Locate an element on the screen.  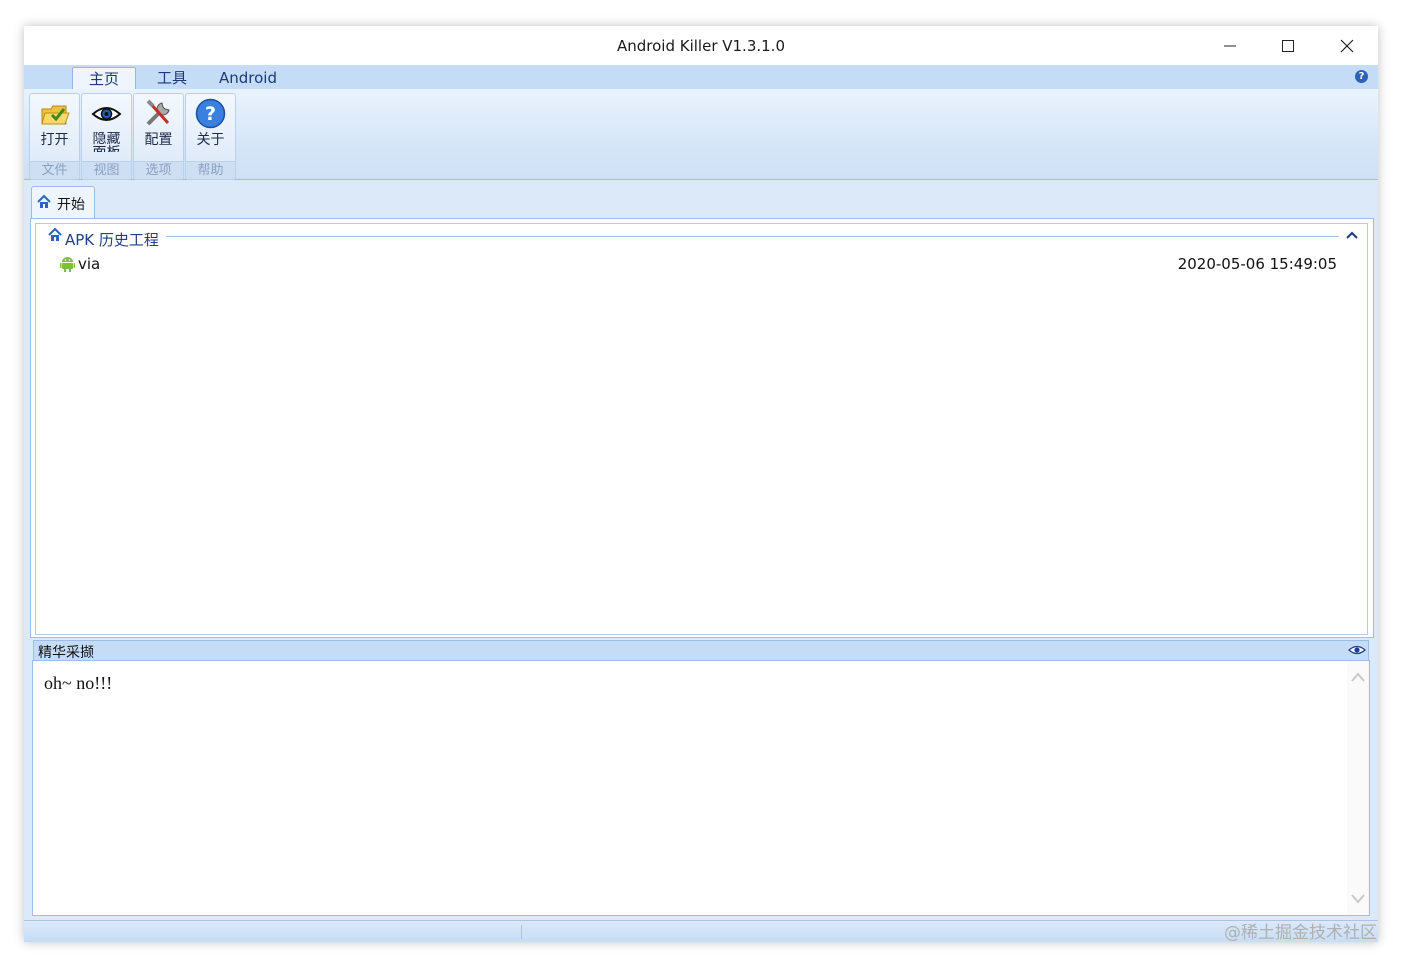
ribbon-group-view: 隐藏面板 视图 is located at coordinates (106, 136).